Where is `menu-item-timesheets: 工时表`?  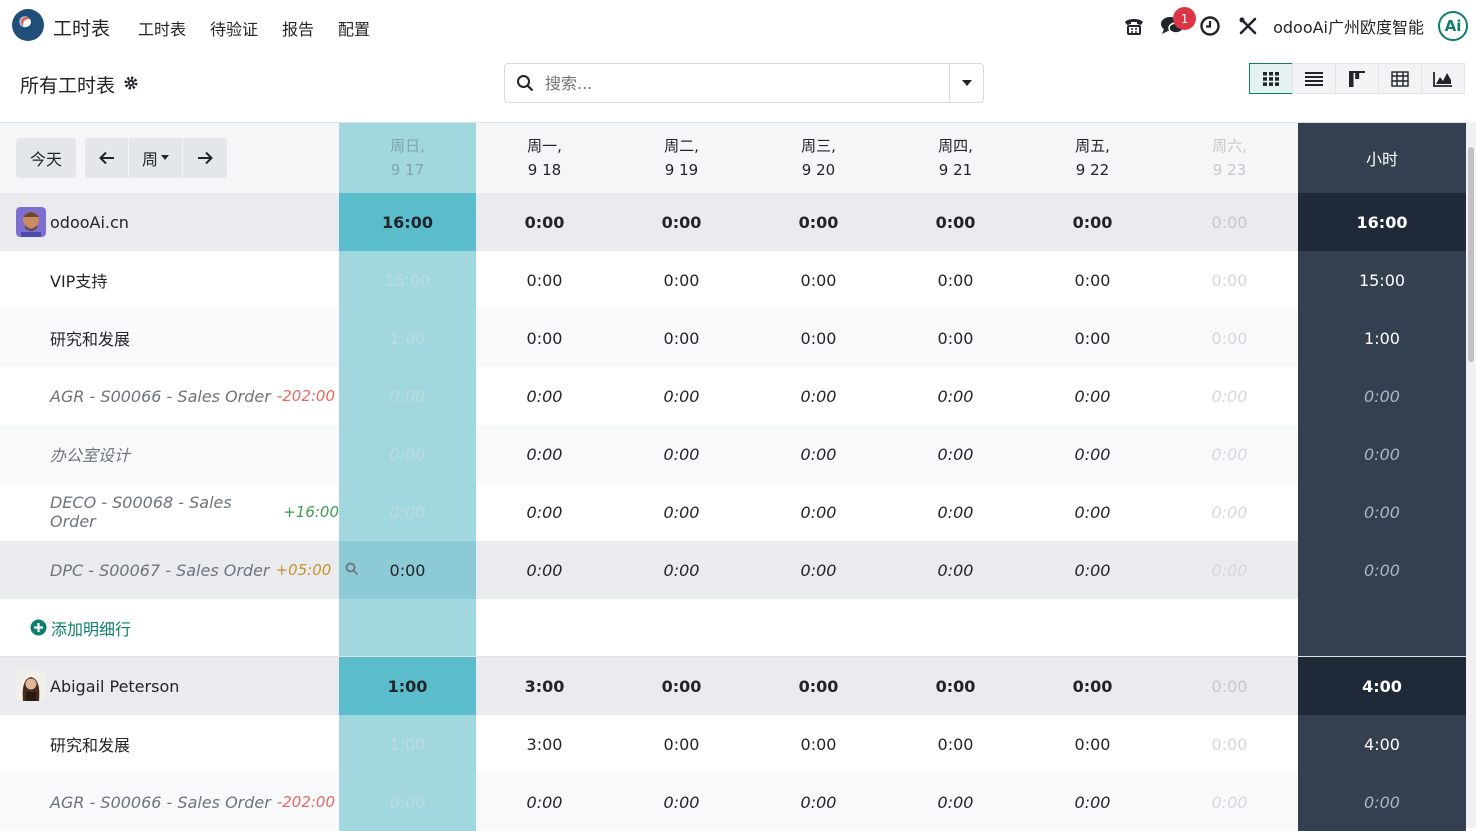 menu-item-timesheets: 工时表 is located at coordinates (162, 28).